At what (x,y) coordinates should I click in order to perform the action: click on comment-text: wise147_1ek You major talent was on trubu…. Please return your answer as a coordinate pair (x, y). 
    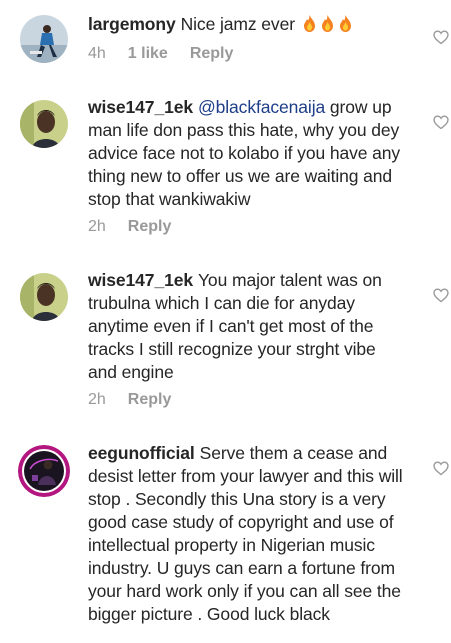
    Looking at the image, I should click on (248, 326).